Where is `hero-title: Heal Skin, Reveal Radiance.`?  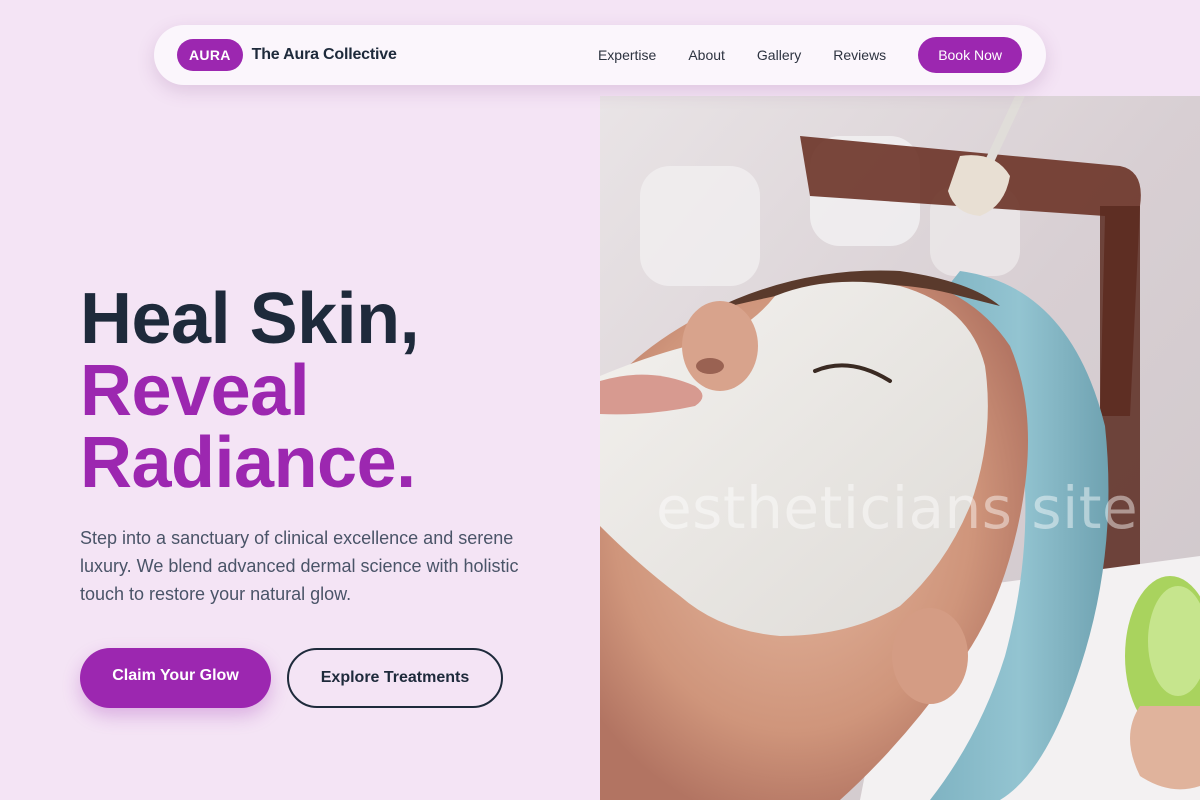 hero-title: Heal Skin, Reveal Radiance. is located at coordinates (330, 391).